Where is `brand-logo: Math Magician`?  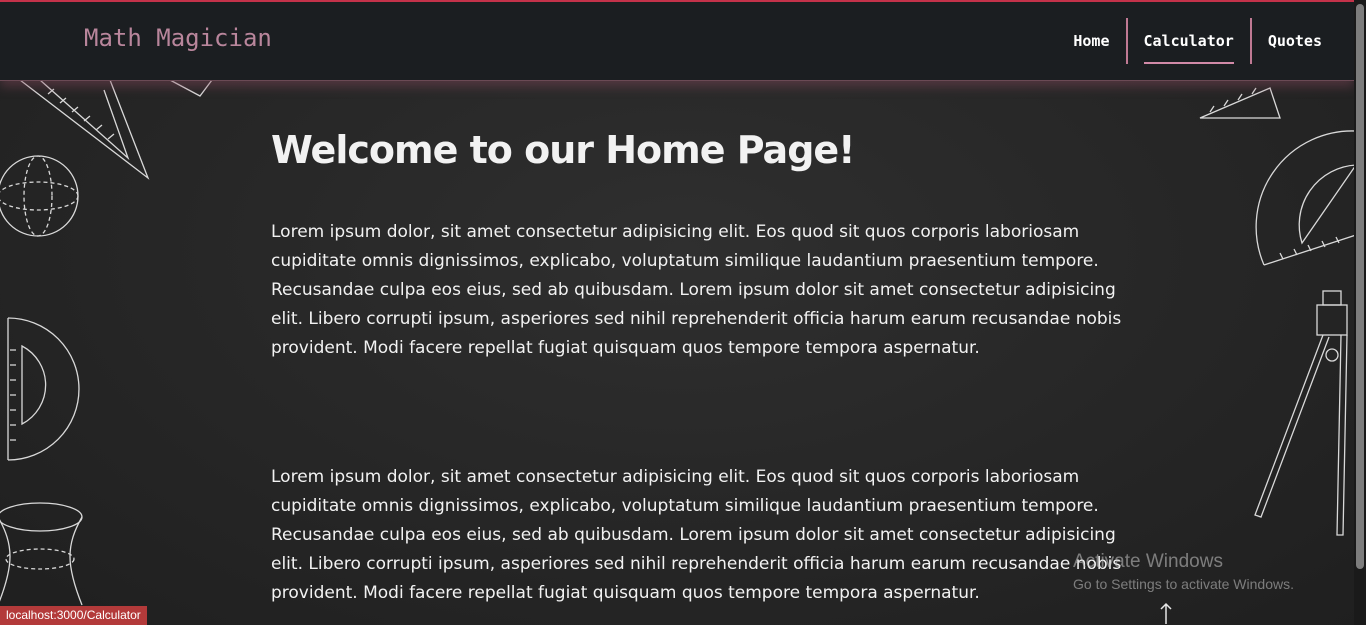 brand-logo: Math Magician is located at coordinates (178, 38).